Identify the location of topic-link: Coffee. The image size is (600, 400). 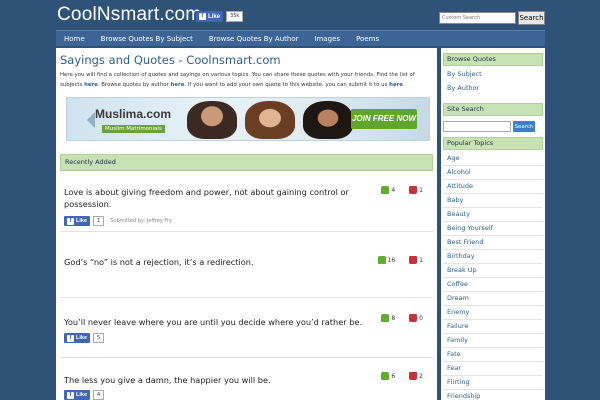
(457, 284).